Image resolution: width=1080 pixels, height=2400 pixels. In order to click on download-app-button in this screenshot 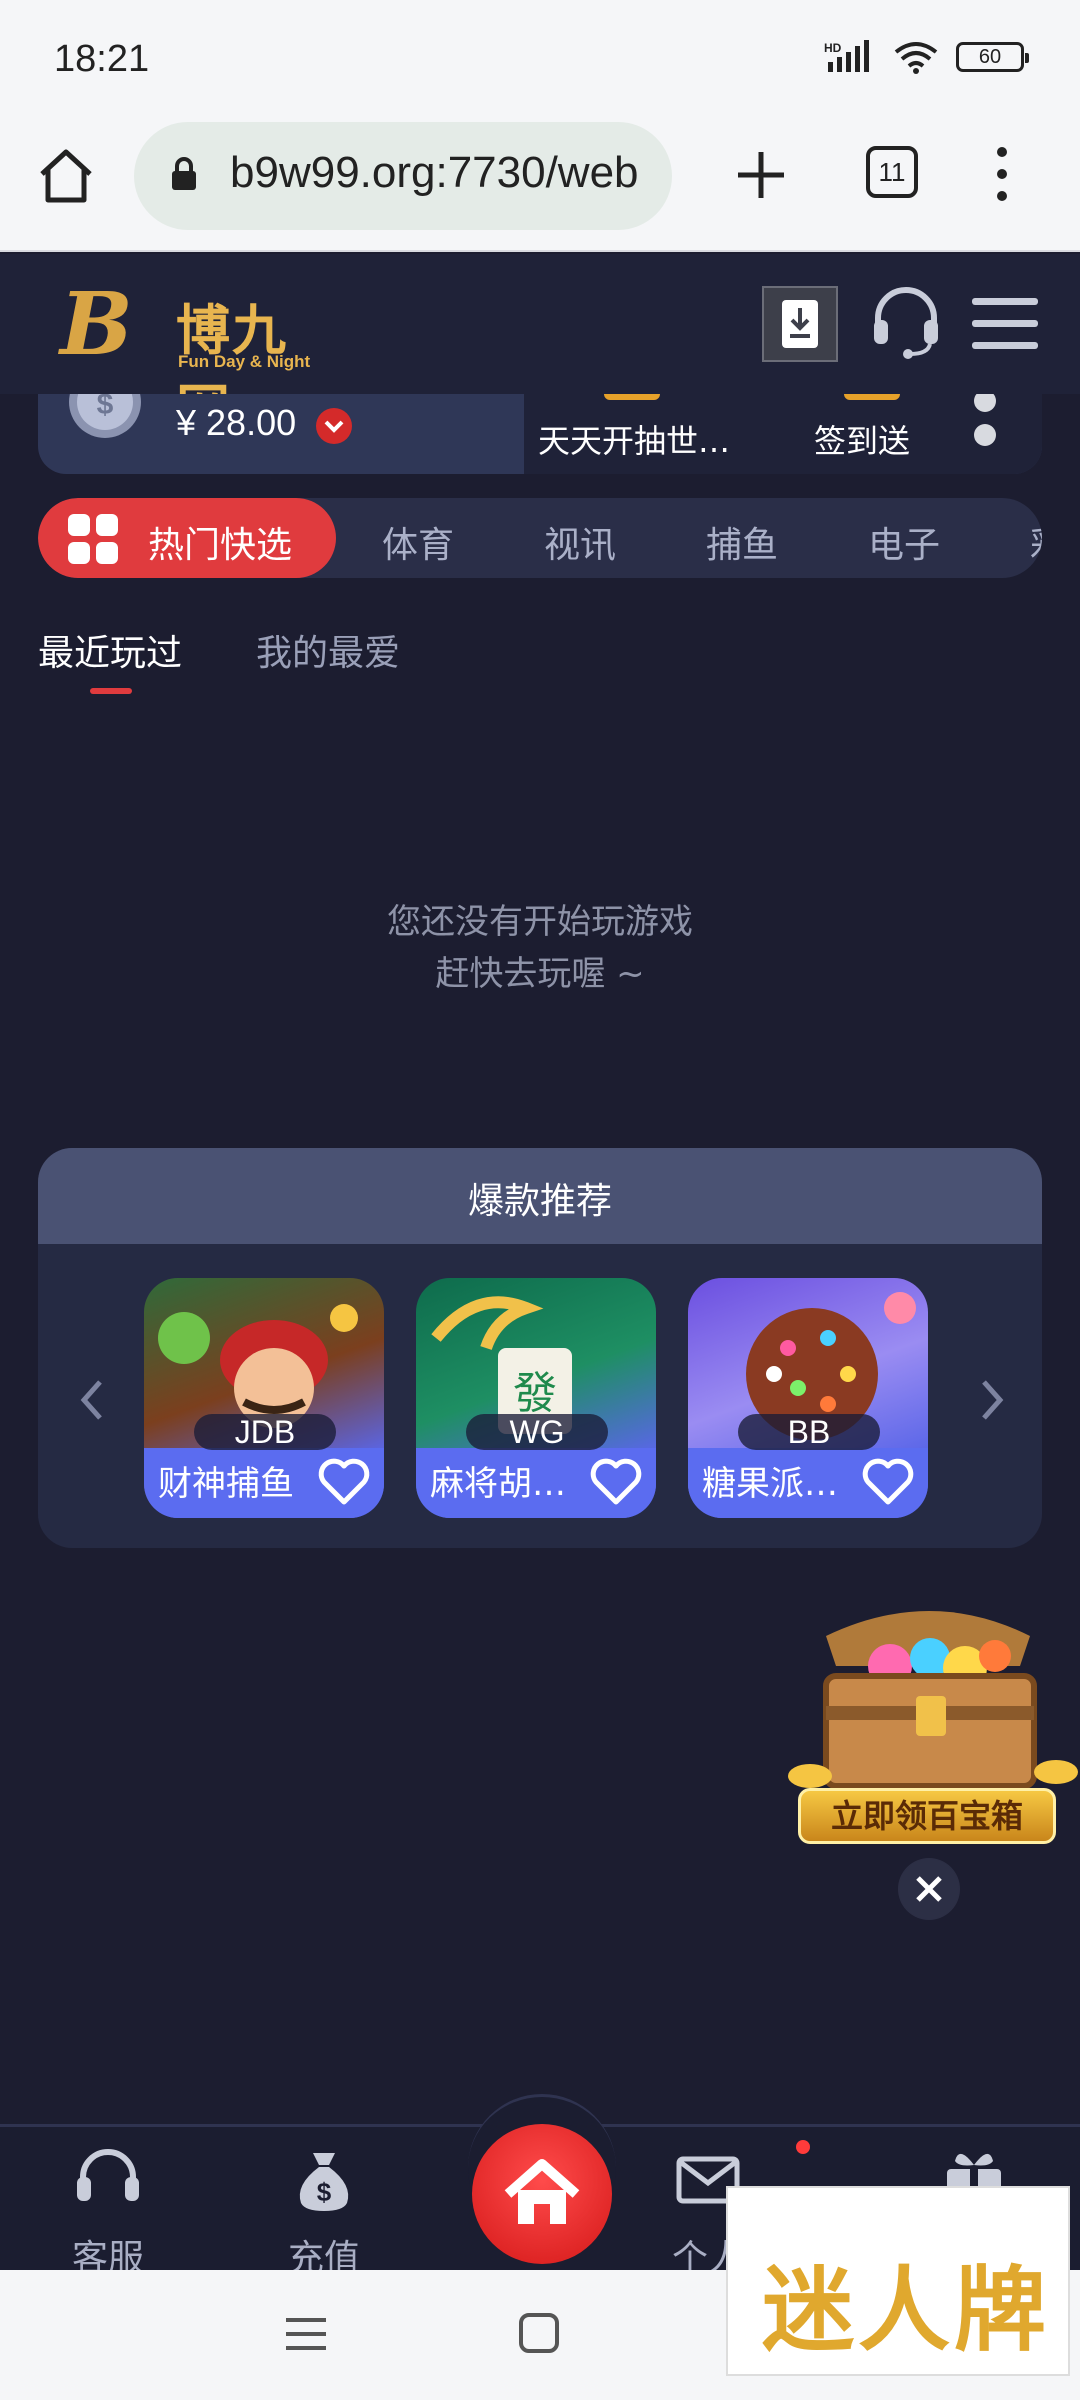, I will do `click(800, 324)`.